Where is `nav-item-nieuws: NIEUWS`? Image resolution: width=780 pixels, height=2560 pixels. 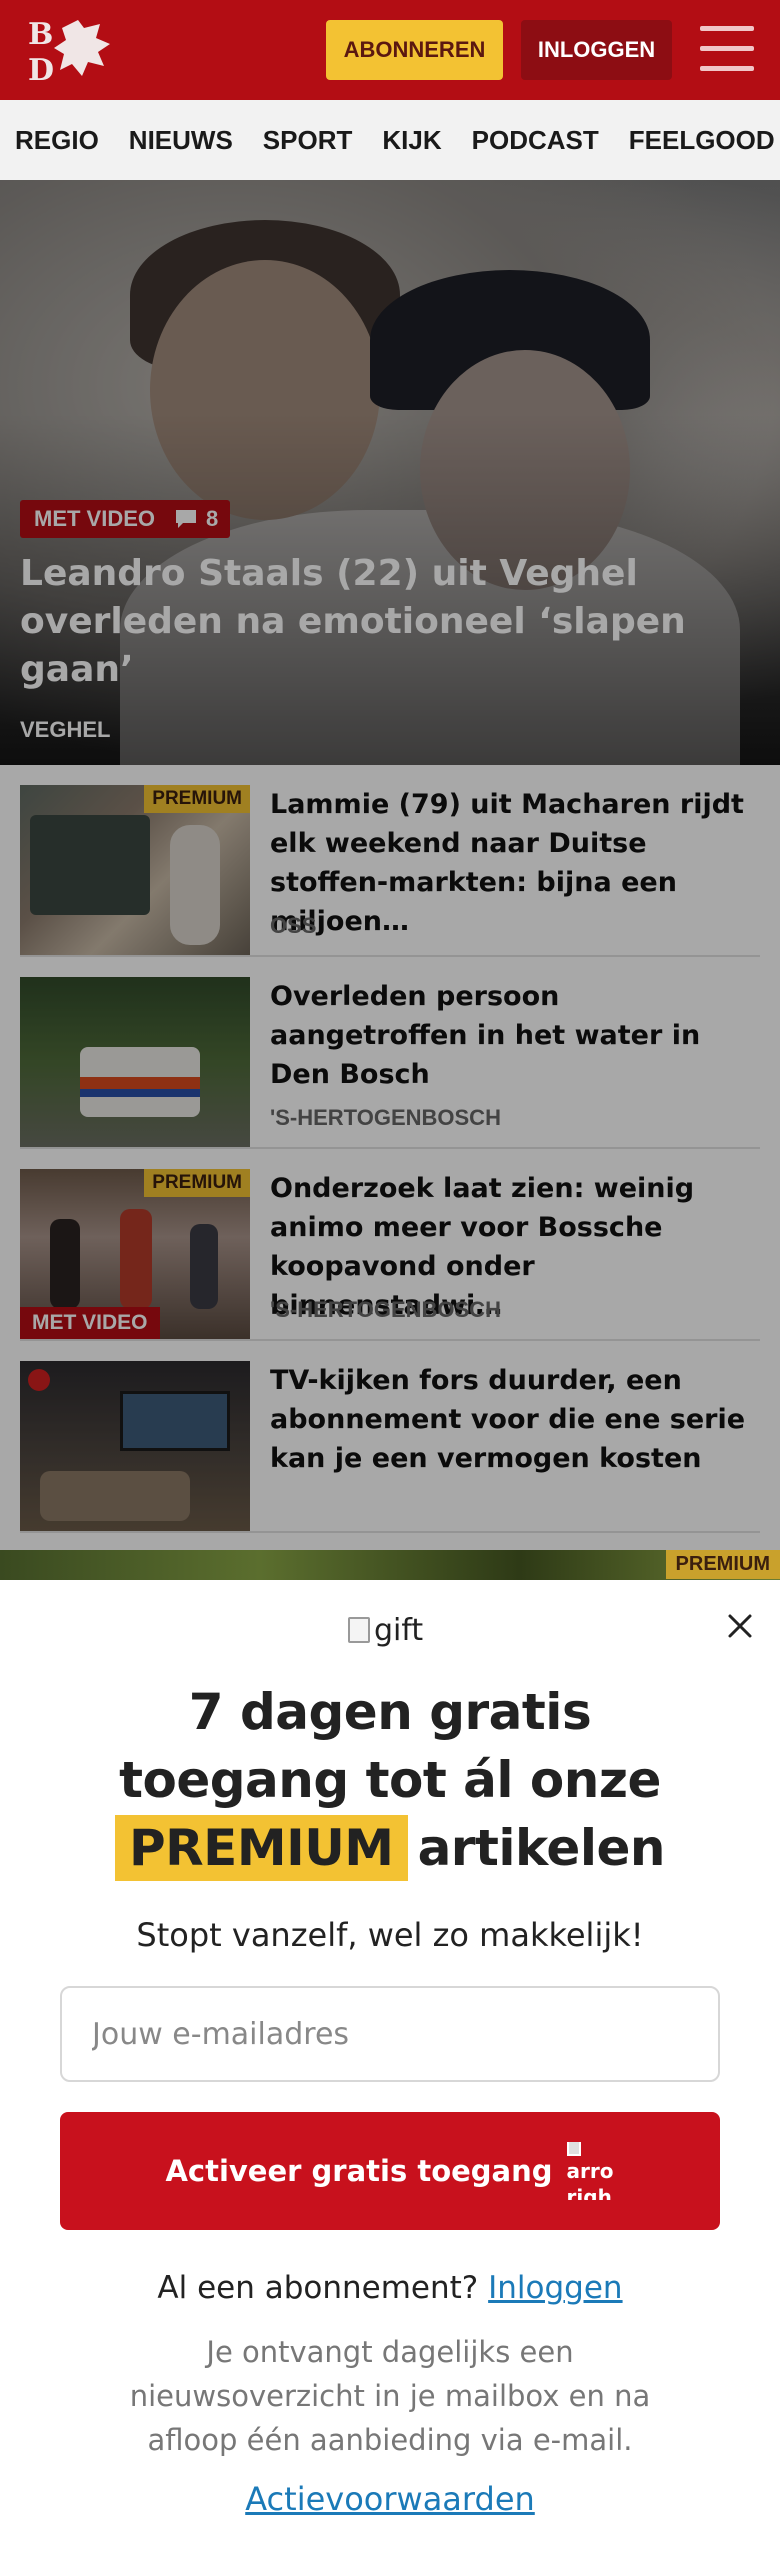
nav-item-nieuws: NIEUWS is located at coordinates (181, 140).